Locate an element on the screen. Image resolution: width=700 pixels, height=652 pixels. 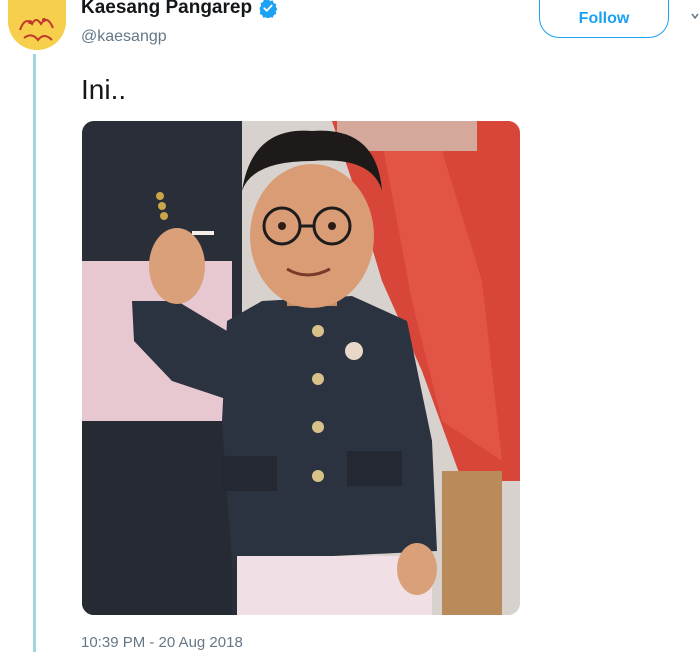
verified-badge-icon is located at coordinates (268, 9).